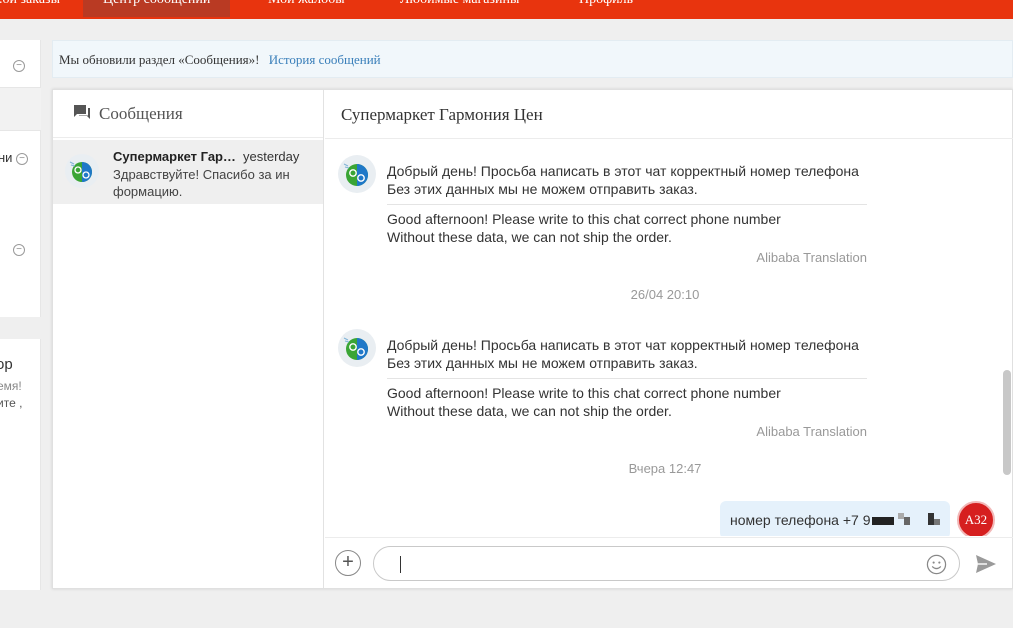 This screenshot has height=628, width=1013. Describe the element at coordinates (20, 109) in the screenshot. I see `sidebar-band` at that location.